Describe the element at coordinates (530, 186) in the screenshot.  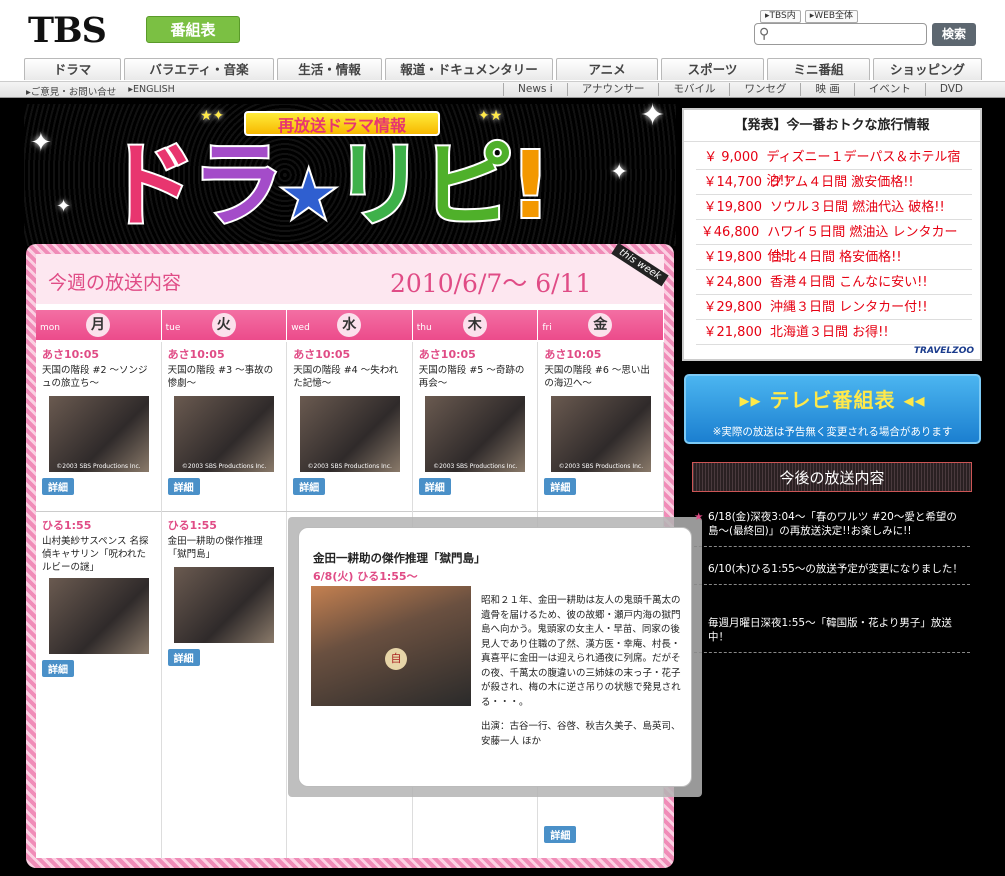
I see `title-char: !` at that location.